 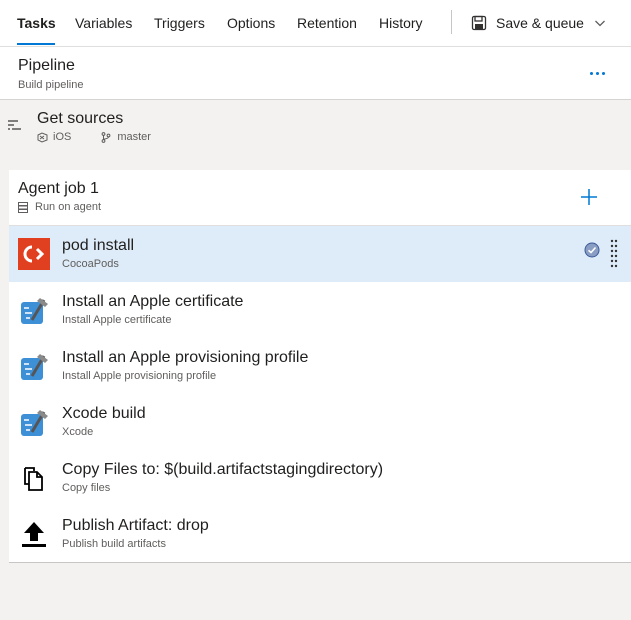 I want to click on save-icon, so click(x=479, y=23).